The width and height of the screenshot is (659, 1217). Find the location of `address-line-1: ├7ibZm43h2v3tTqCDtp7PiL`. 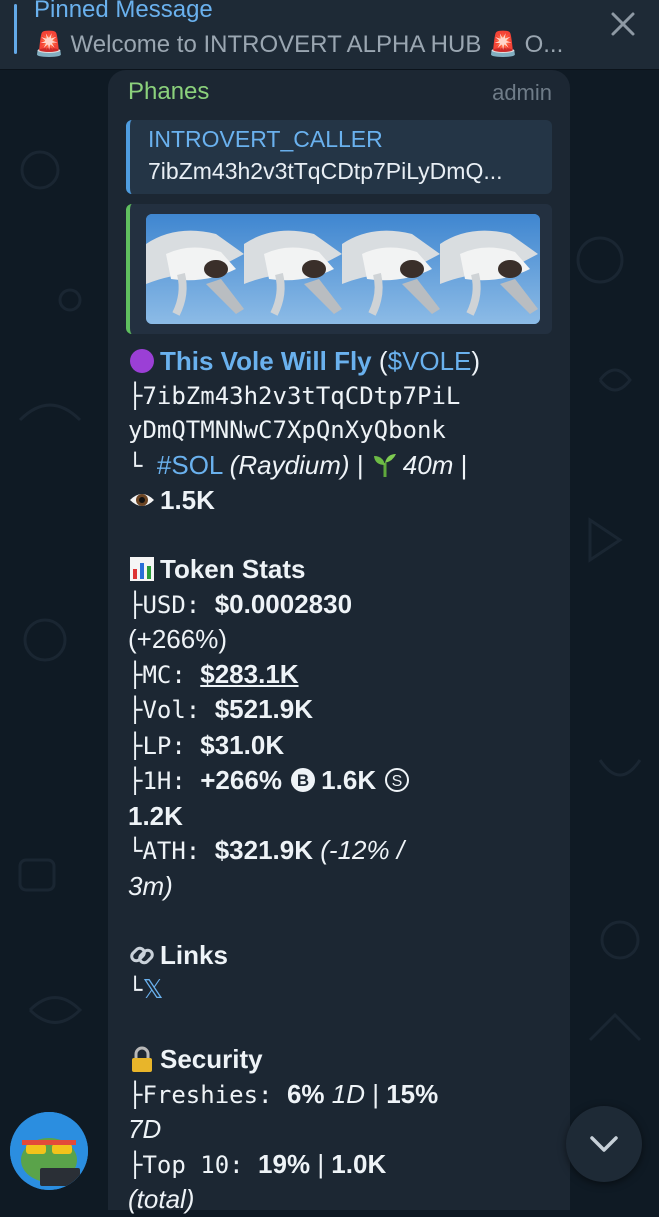

address-line-1: ├7ibZm43h2v3tTqCDtp7PiL is located at coordinates (343, 396).